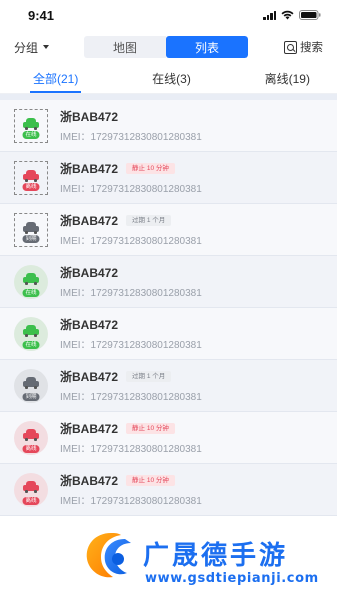 The image size is (337, 600). What do you see at coordinates (216, 556) in the screenshot?
I see `watermark-title: 广晟德手游` at bounding box center [216, 556].